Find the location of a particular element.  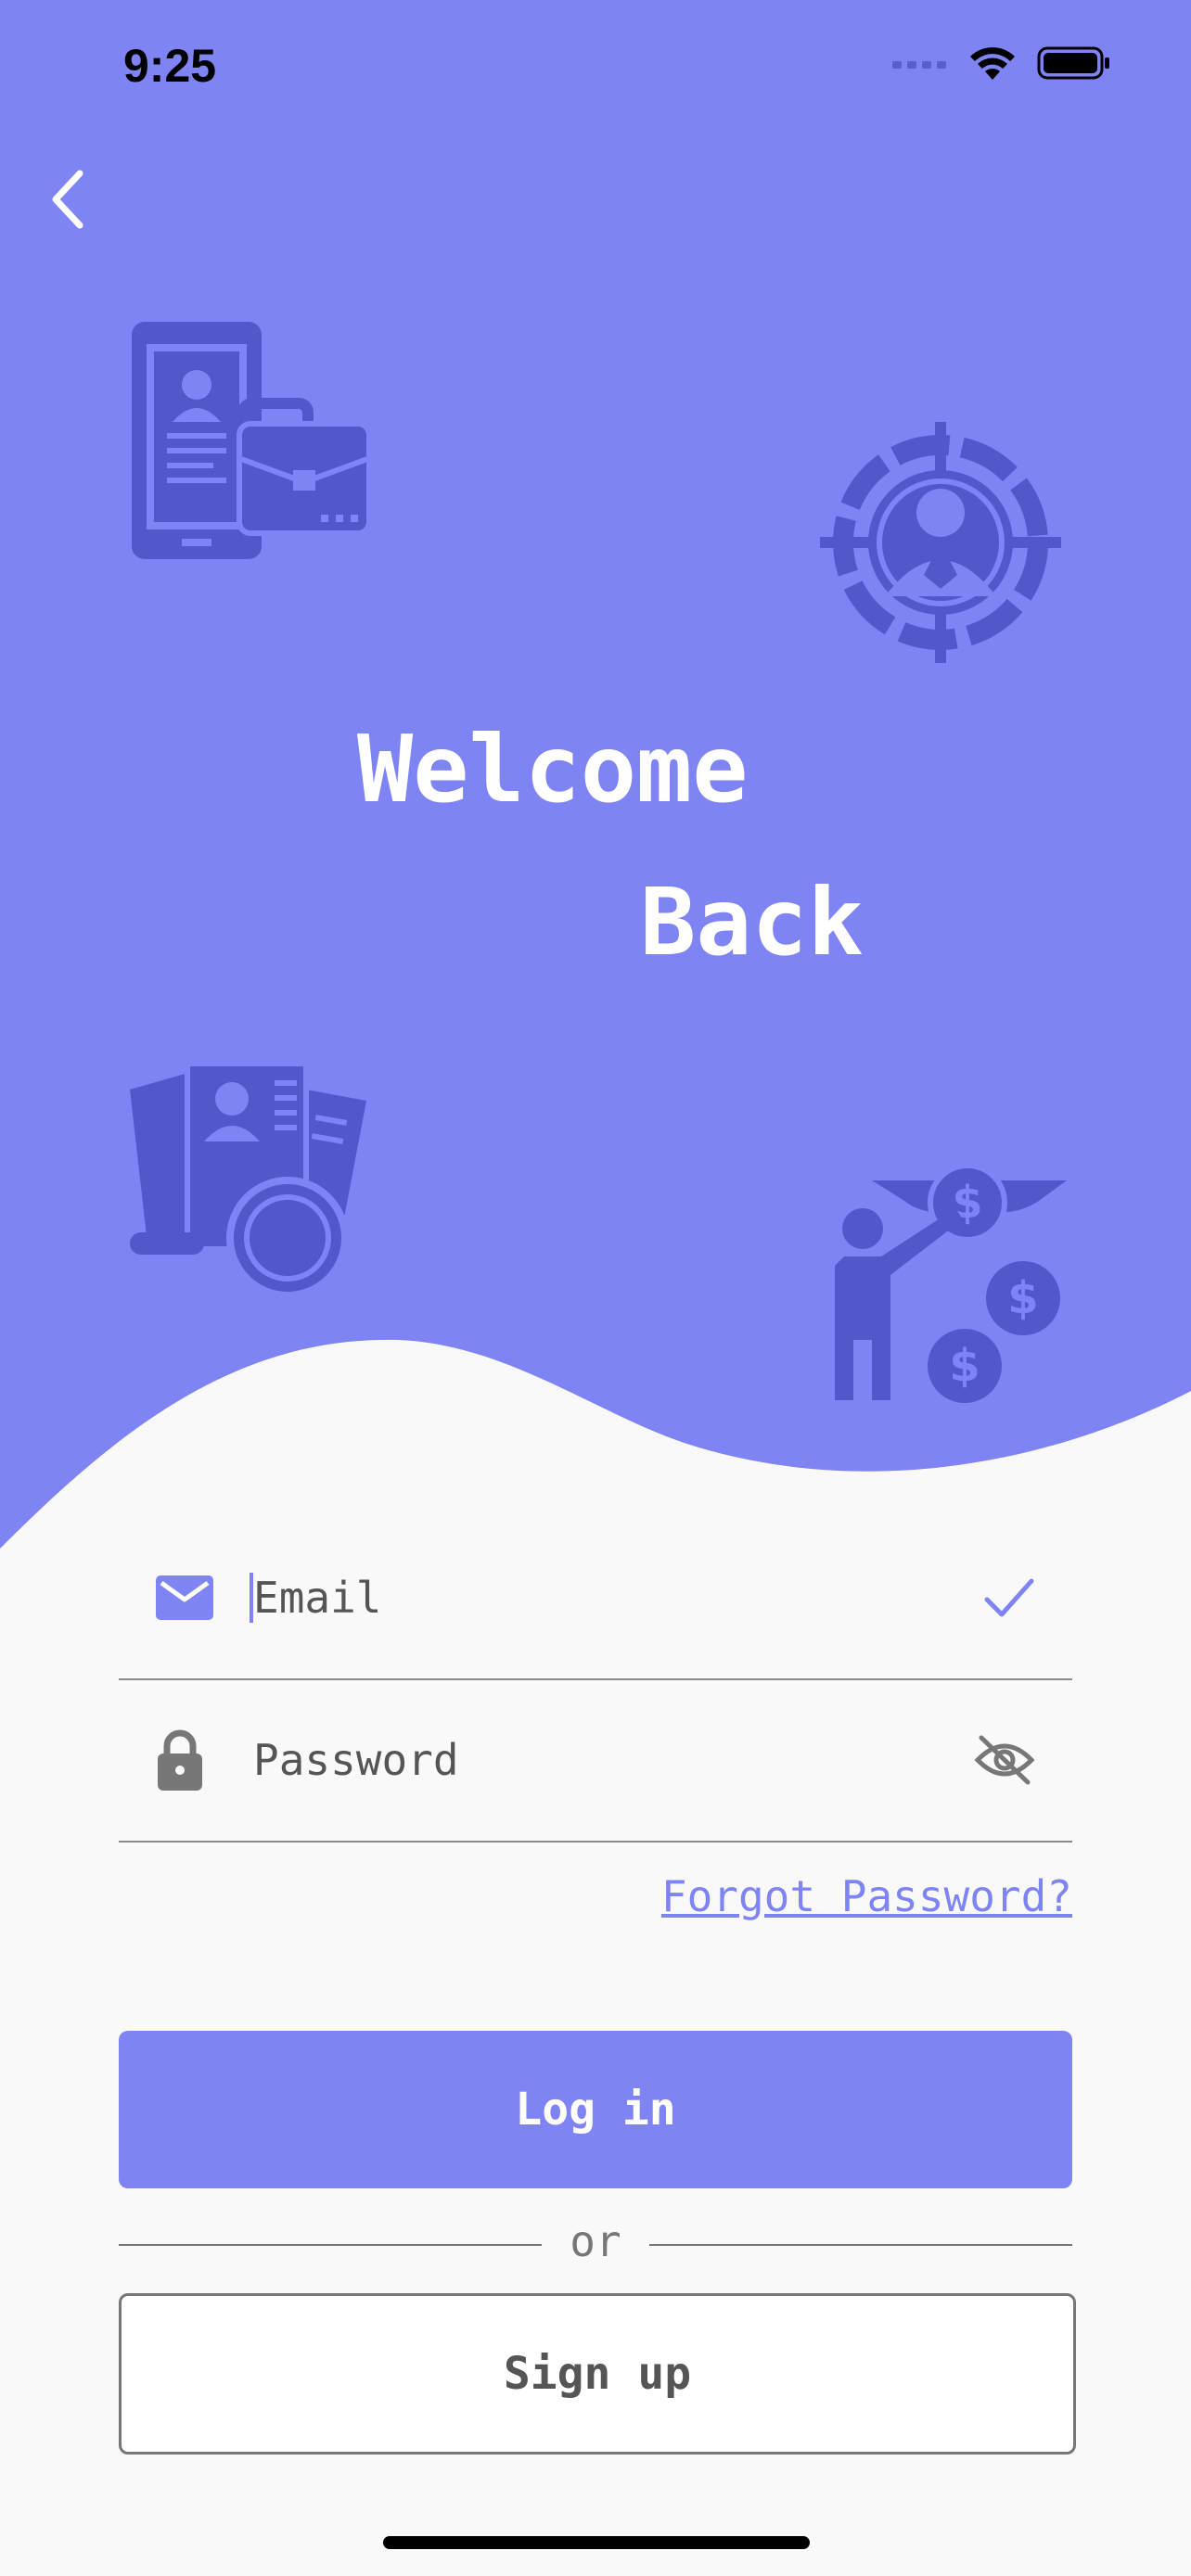

password-field: Password is located at coordinates (595, 1760).